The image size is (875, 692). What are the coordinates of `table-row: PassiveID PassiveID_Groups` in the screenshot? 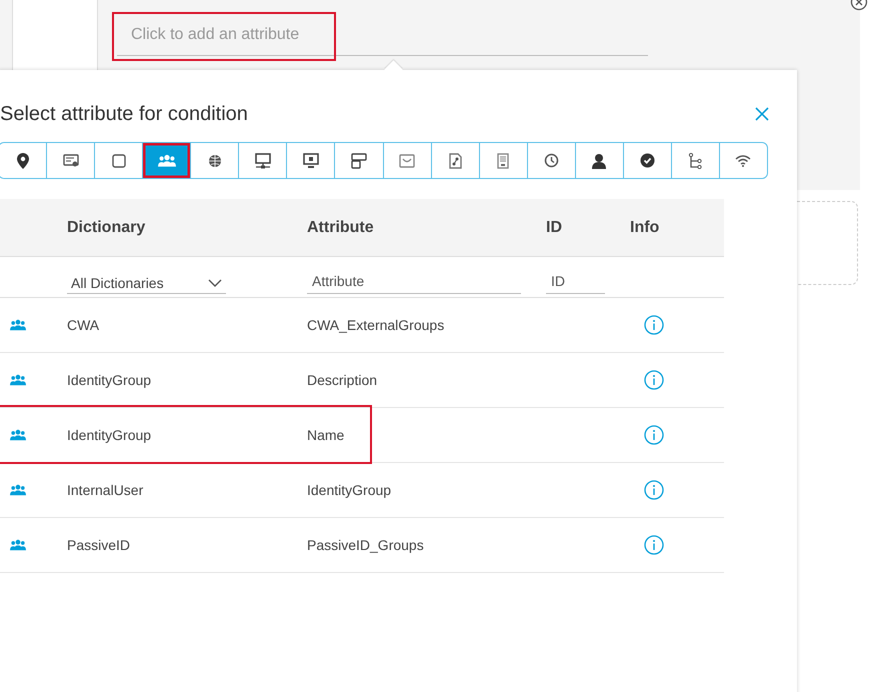 It's located at (362, 545).